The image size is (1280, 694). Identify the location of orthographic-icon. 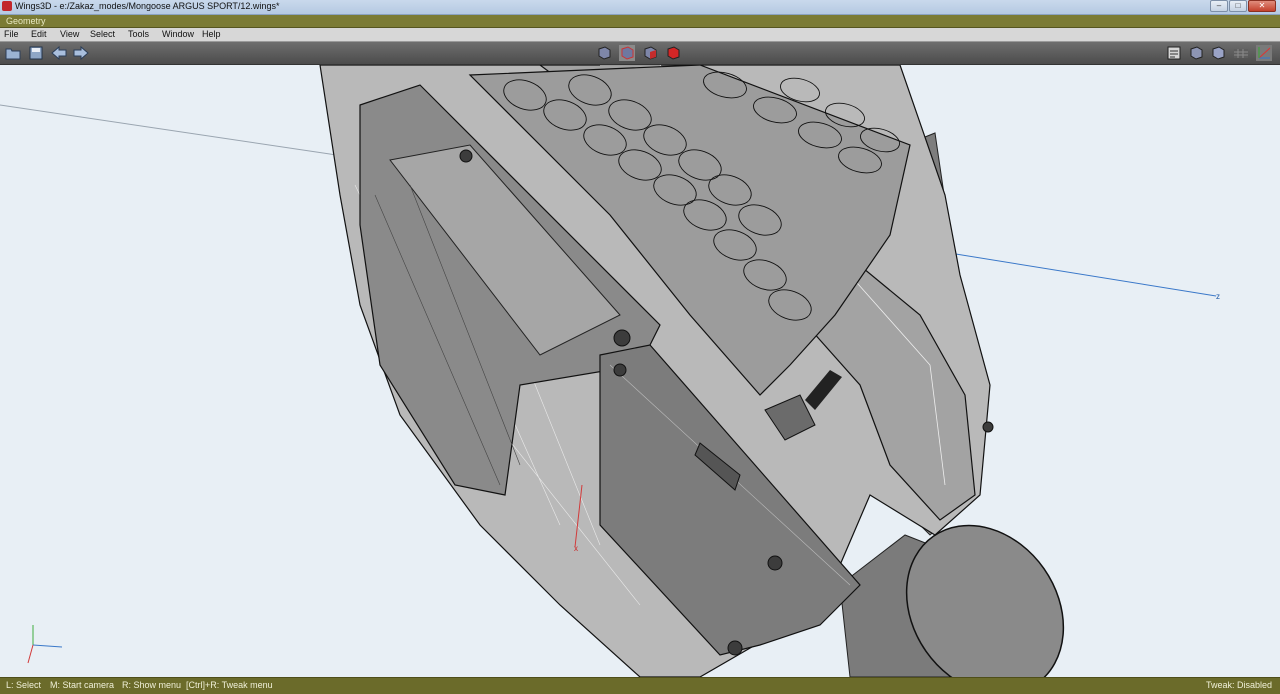
(1174, 53).